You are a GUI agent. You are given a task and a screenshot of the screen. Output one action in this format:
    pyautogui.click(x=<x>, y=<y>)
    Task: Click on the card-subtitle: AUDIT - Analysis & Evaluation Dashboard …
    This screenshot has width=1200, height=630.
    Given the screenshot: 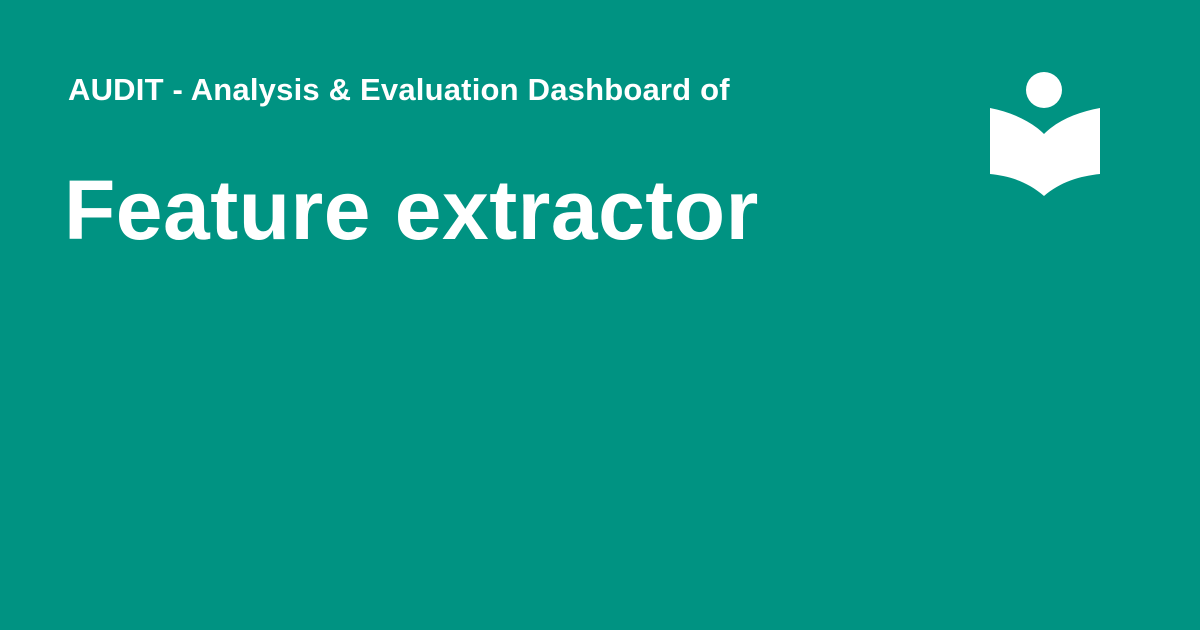 What is the action you would take?
    pyautogui.click(x=399, y=89)
    